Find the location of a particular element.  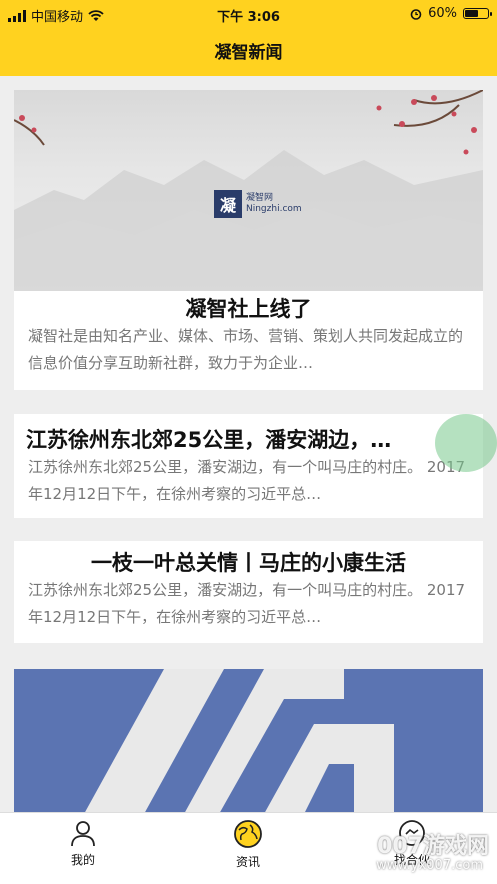

article-title: 一枝一叶总关情丨马庄的小康生活 is located at coordinates (248, 563).